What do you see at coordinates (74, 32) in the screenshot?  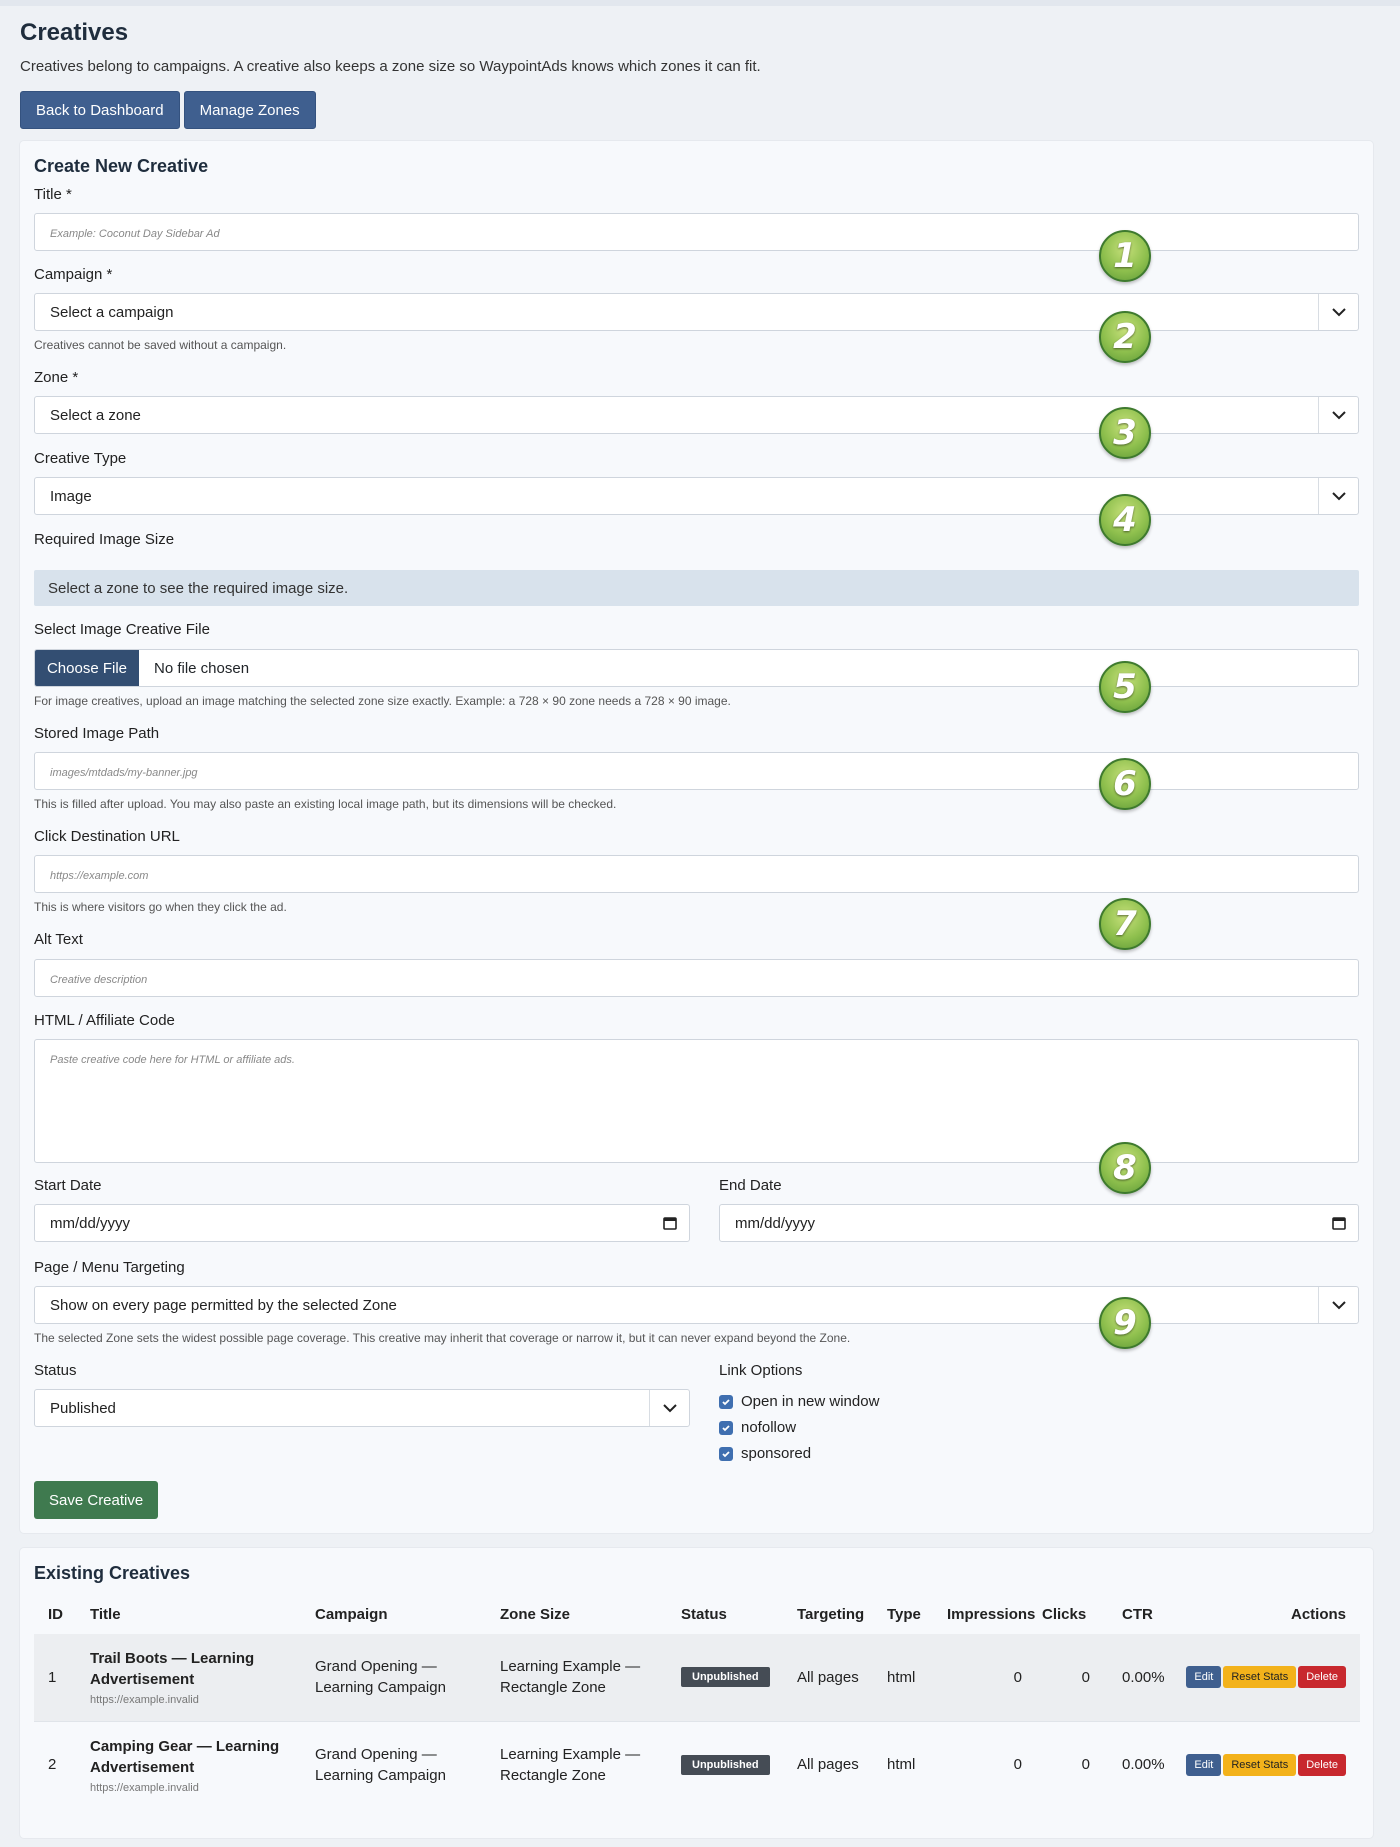 I see `page-title: Creatives` at bounding box center [74, 32].